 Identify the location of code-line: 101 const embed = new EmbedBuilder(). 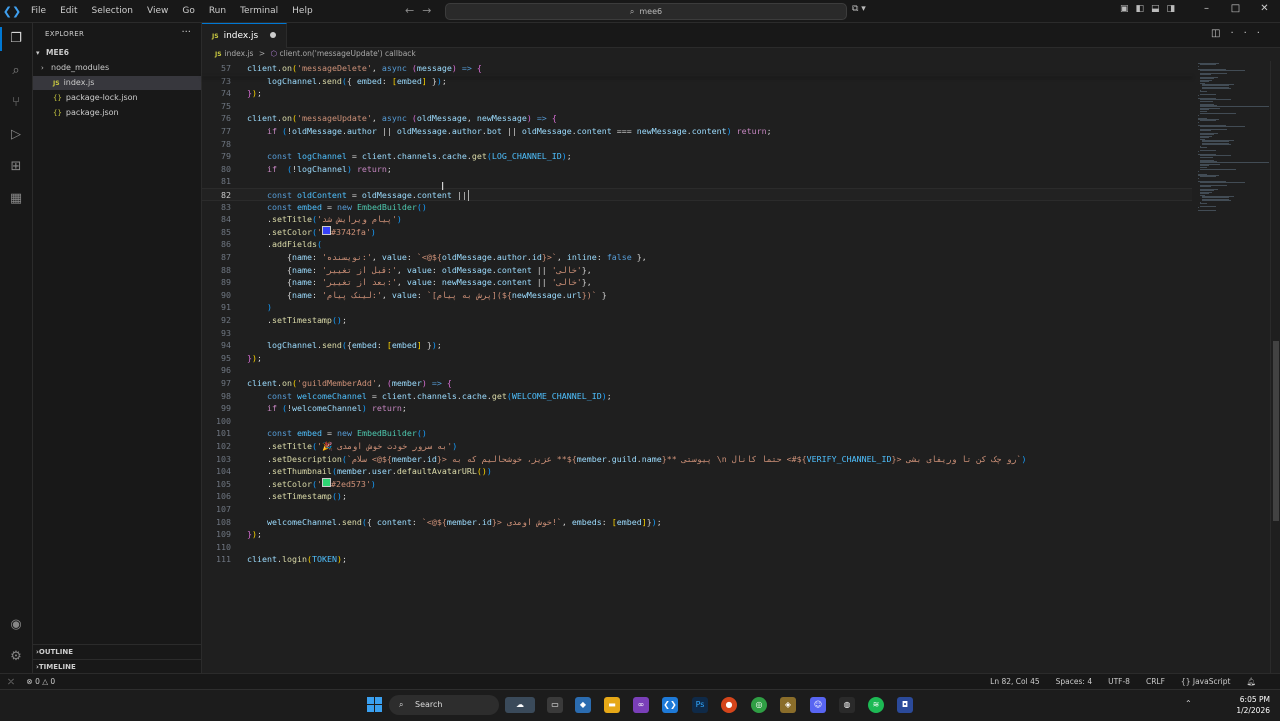
(697, 433).